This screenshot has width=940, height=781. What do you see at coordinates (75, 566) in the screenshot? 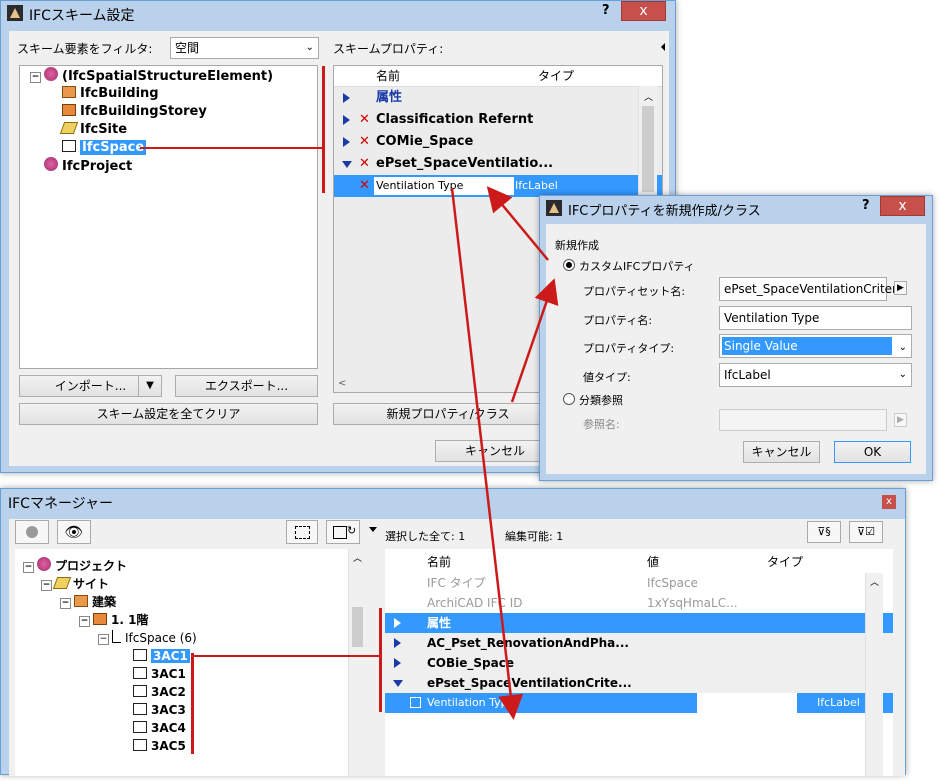
I see `tree-item-project: − プロジェクト` at bounding box center [75, 566].